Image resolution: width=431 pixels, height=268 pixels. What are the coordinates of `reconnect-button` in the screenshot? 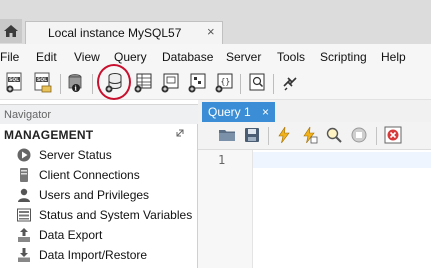 It's located at (290, 83).